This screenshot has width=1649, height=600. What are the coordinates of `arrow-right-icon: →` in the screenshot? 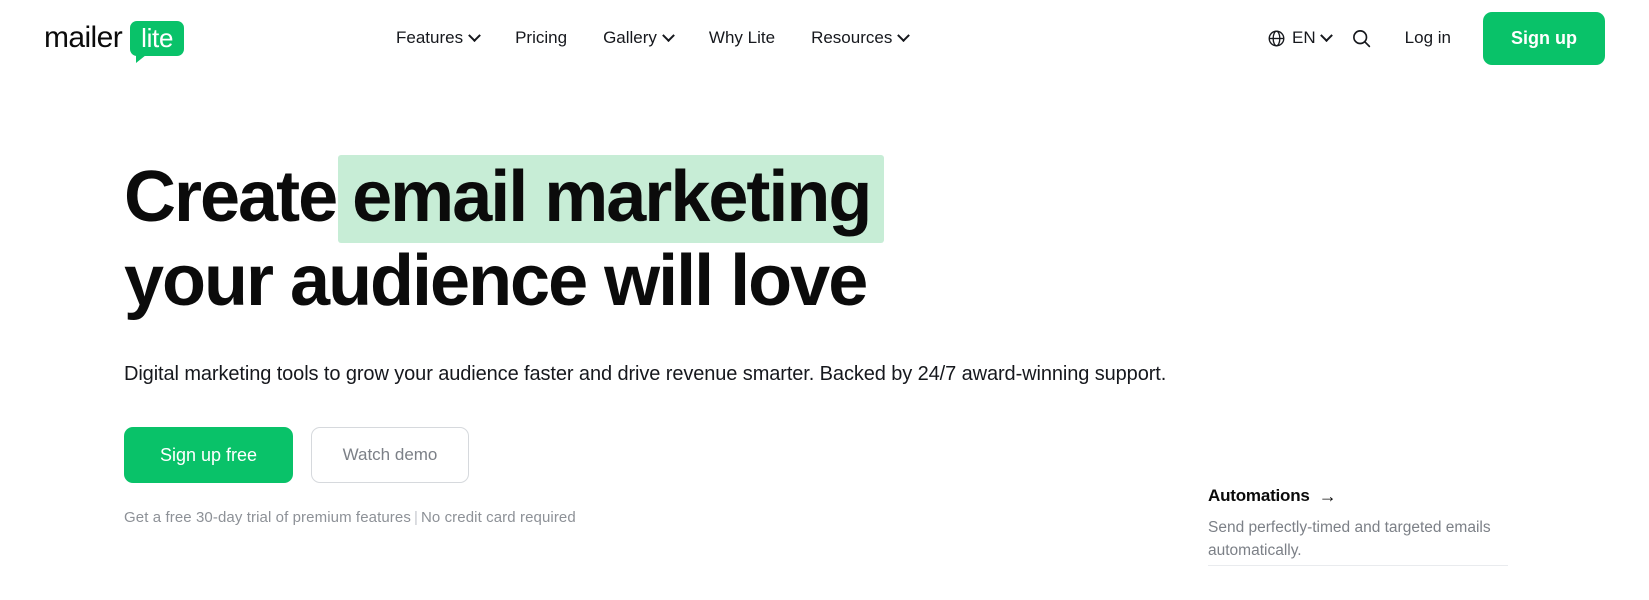 It's located at (1327, 496).